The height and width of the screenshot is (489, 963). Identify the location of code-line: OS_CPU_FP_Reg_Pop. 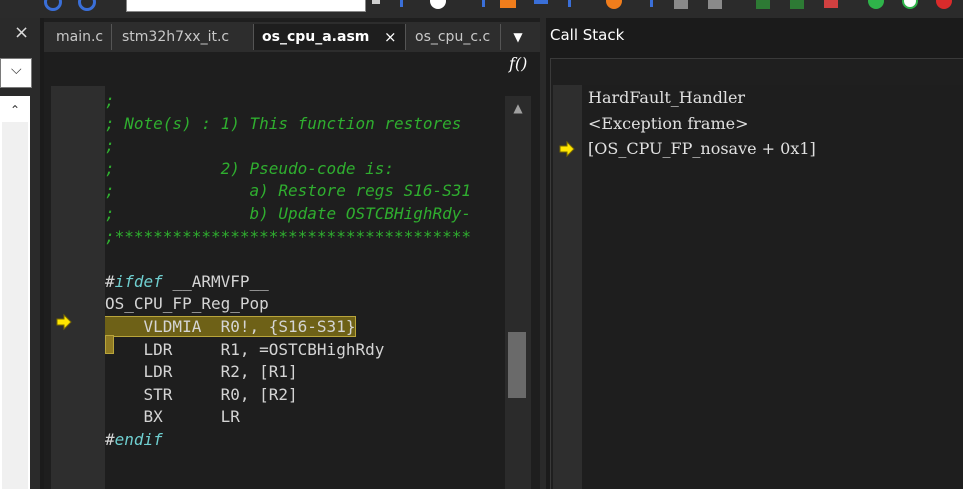
(187, 304).